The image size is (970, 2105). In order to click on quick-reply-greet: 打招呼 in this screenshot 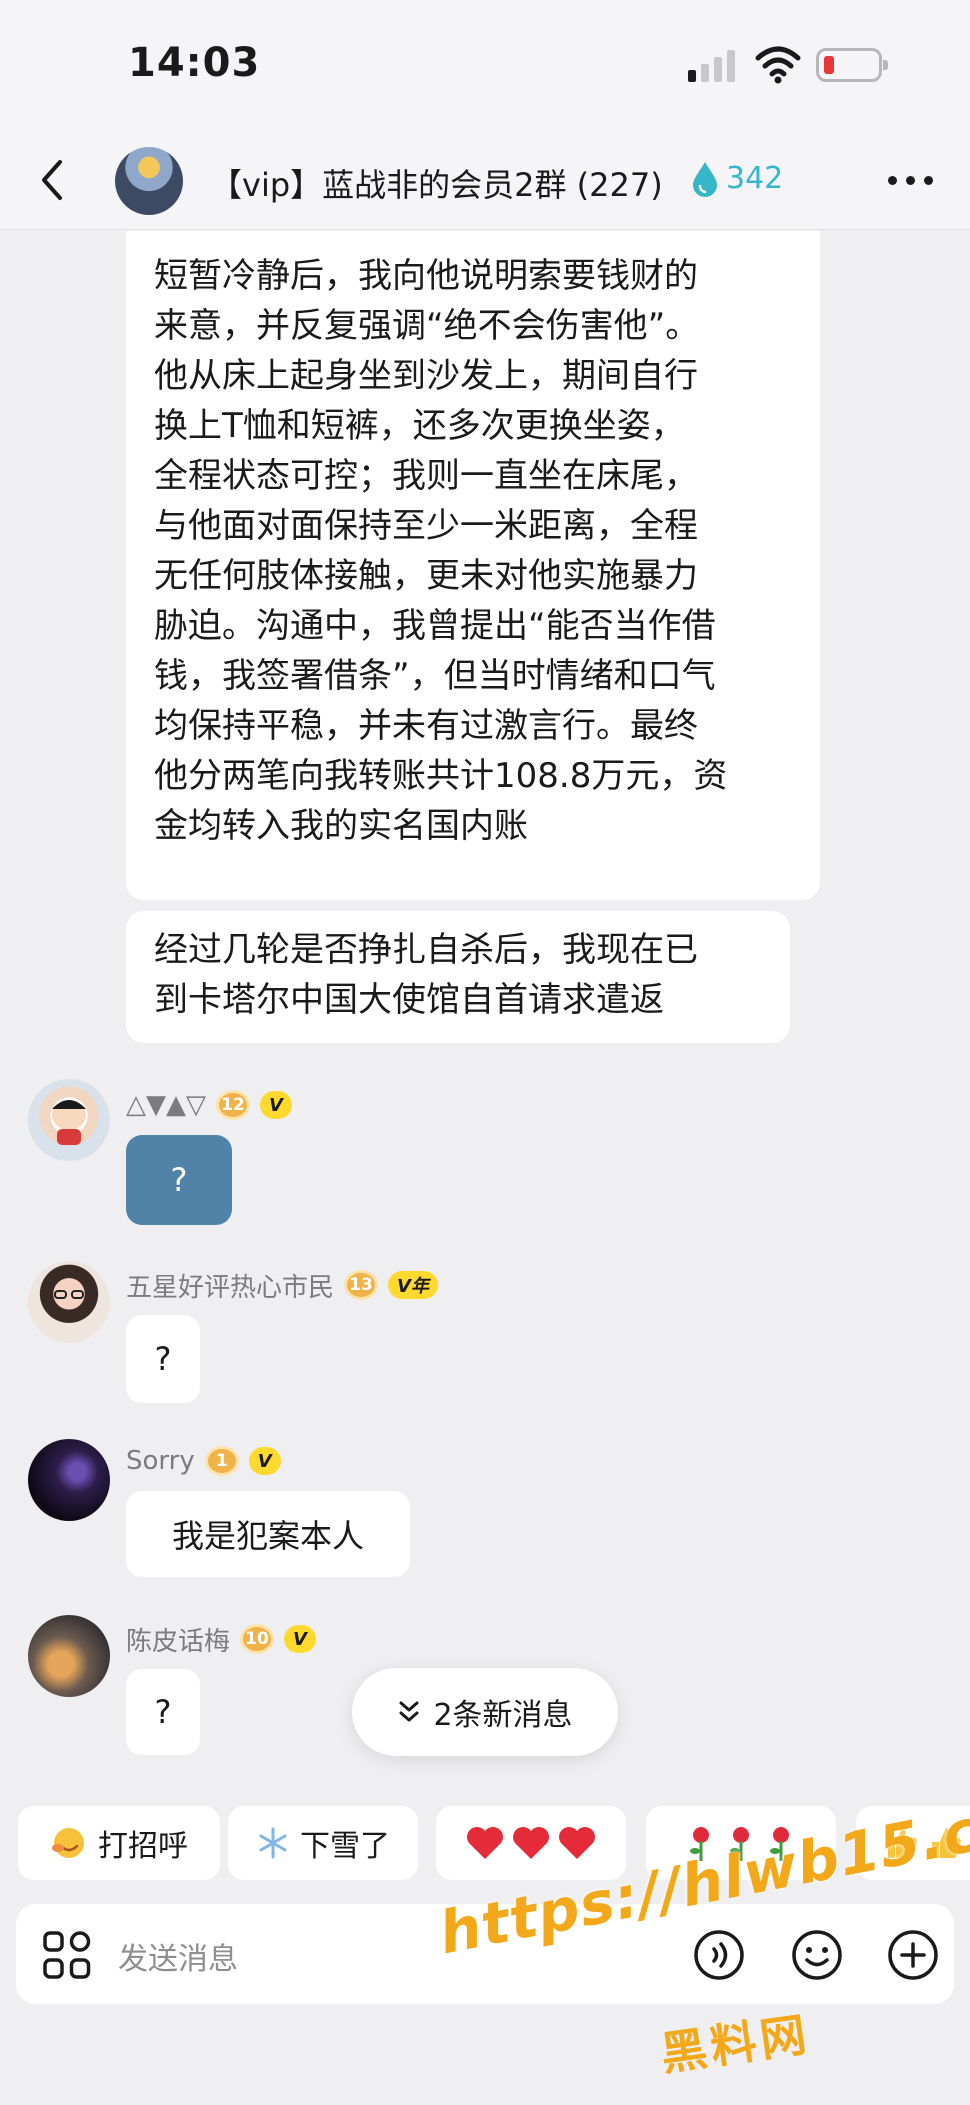, I will do `click(119, 1843)`.